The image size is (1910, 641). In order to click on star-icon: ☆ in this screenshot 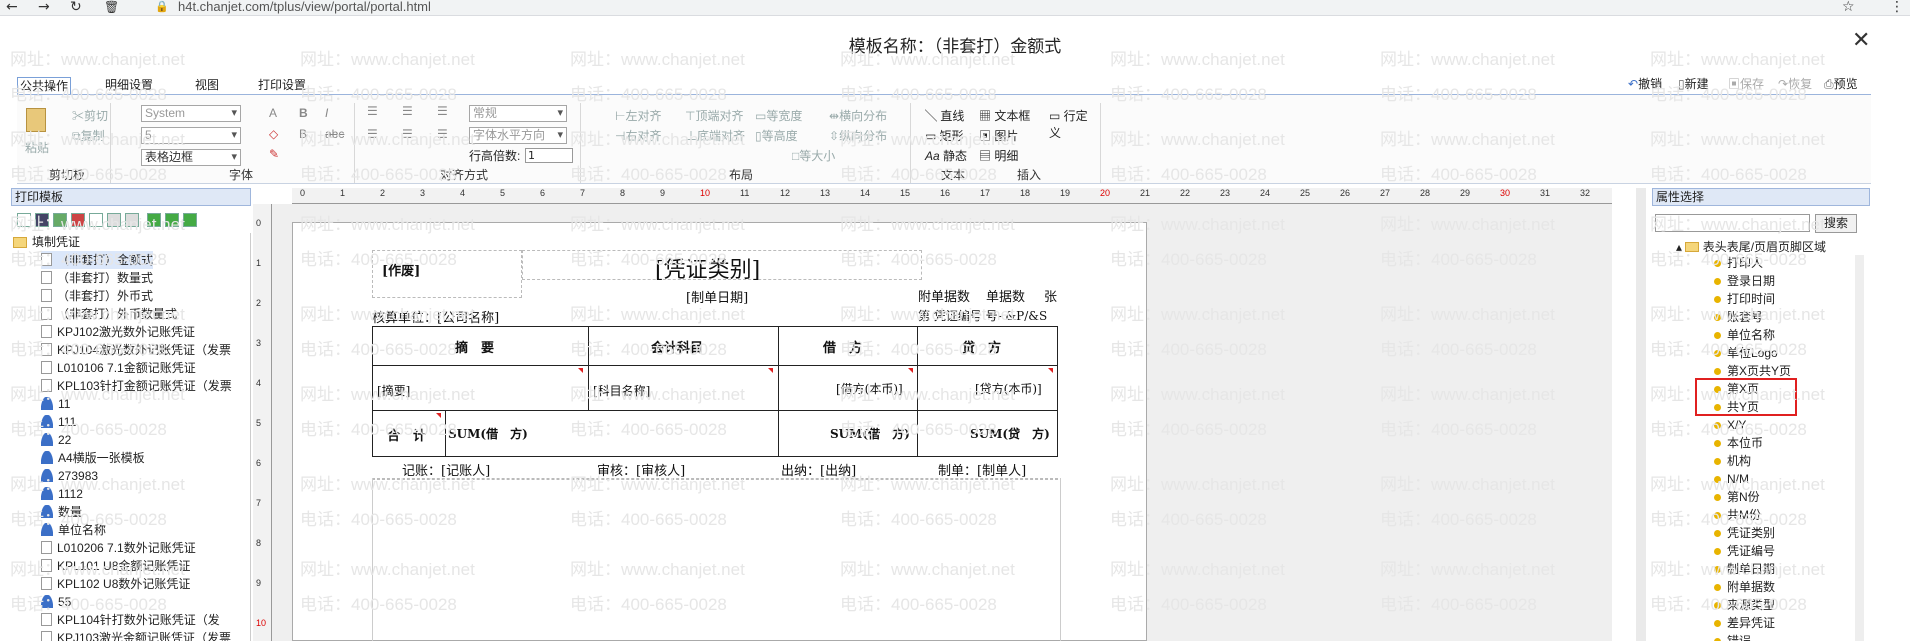, I will do `click(1848, 7)`.